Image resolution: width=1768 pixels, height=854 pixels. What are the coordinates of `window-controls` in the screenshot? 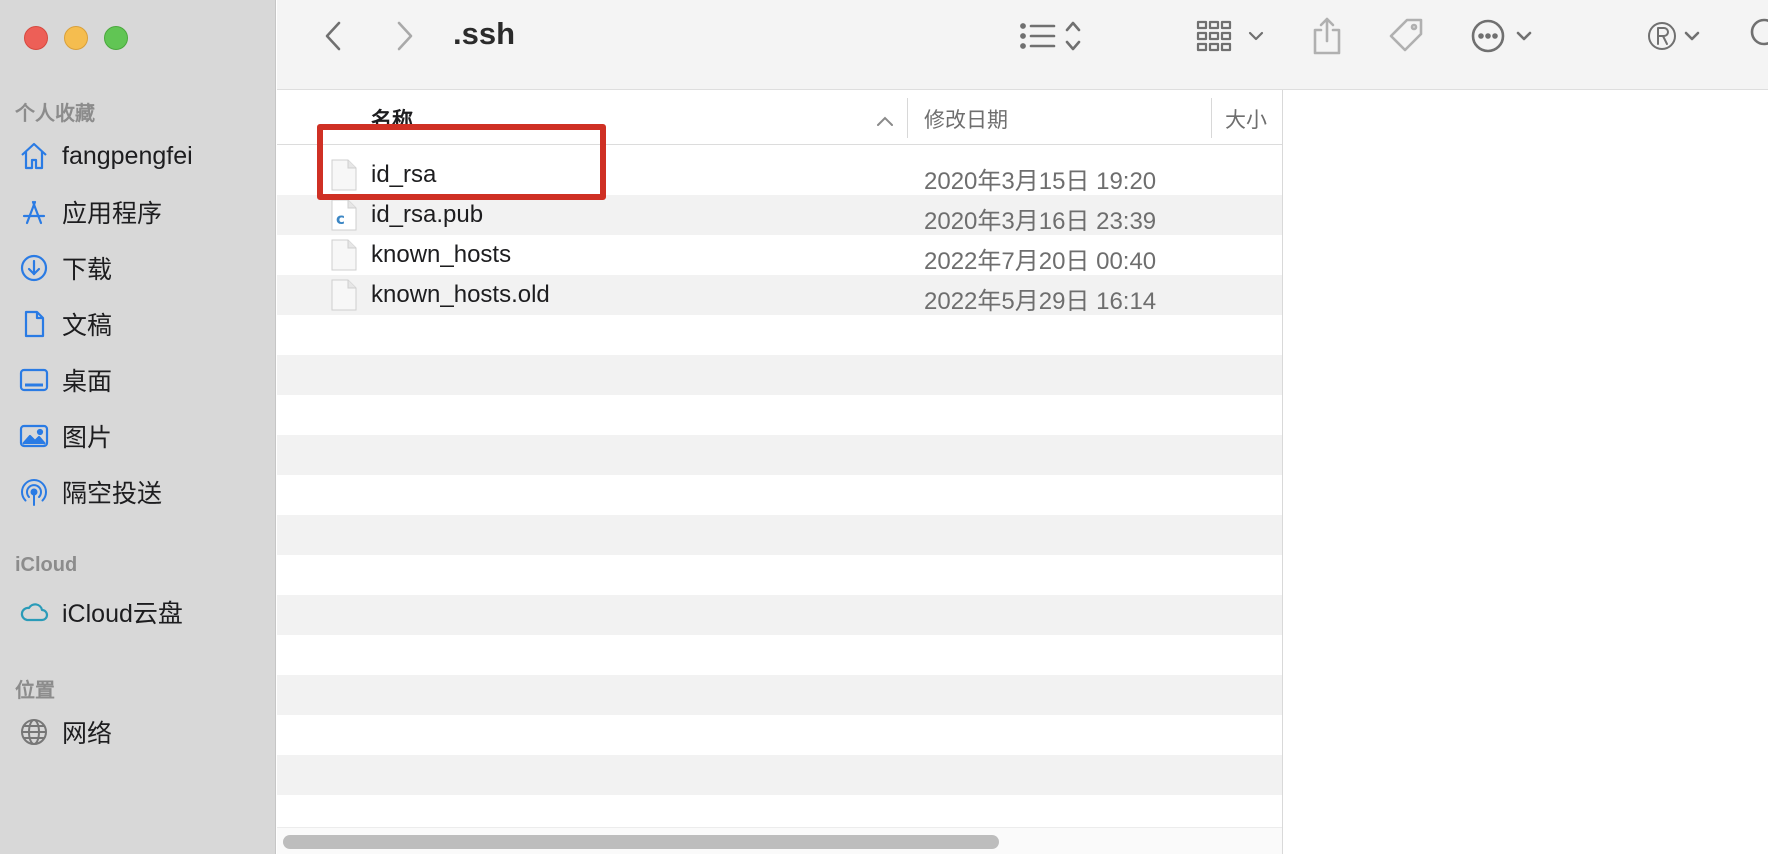 It's located at (76, 38).